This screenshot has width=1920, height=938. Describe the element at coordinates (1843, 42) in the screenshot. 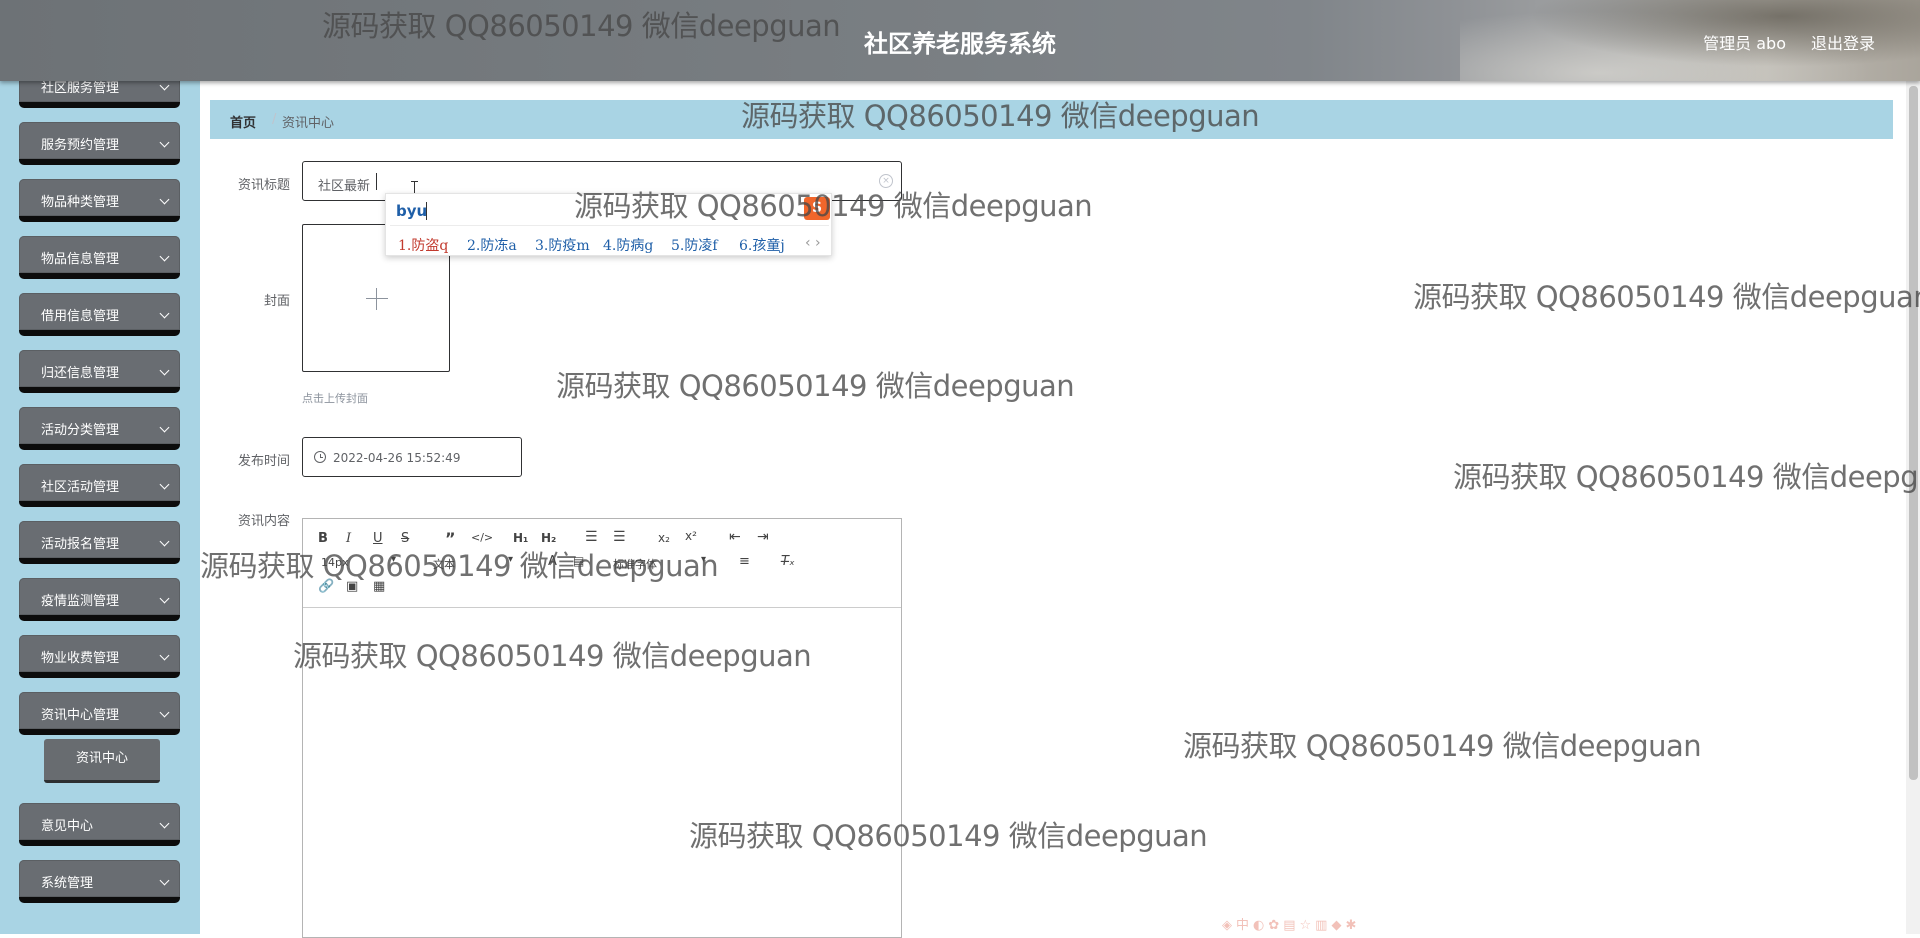

I see `logout-button: 退出登录` at that location.